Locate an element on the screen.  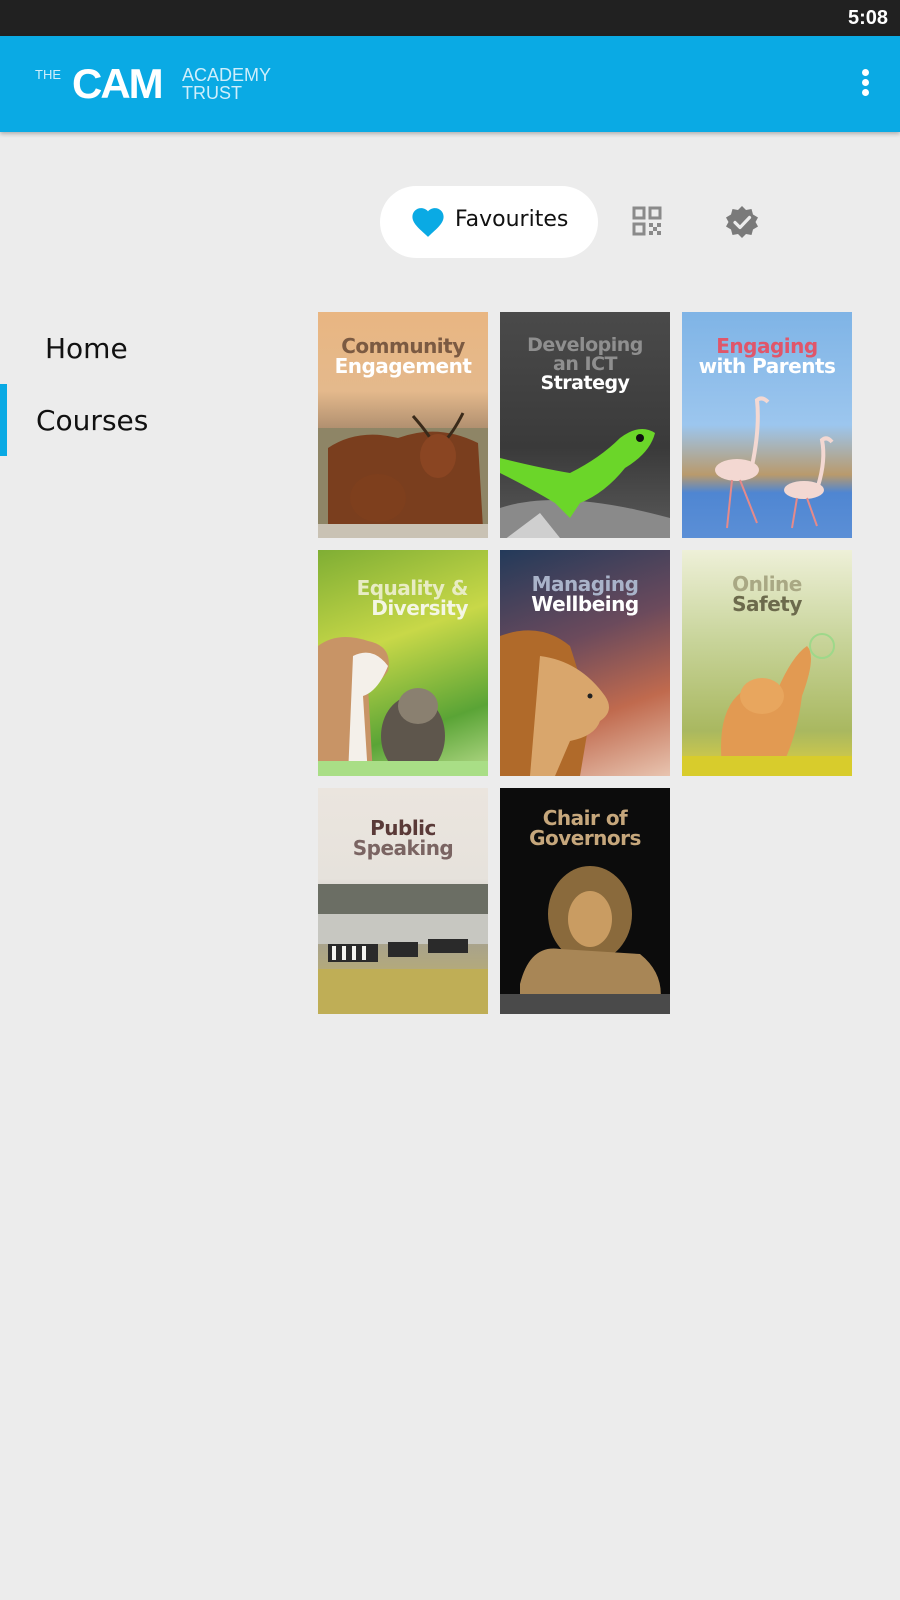
course-title-line: Community is located at coordinates (403, 346).